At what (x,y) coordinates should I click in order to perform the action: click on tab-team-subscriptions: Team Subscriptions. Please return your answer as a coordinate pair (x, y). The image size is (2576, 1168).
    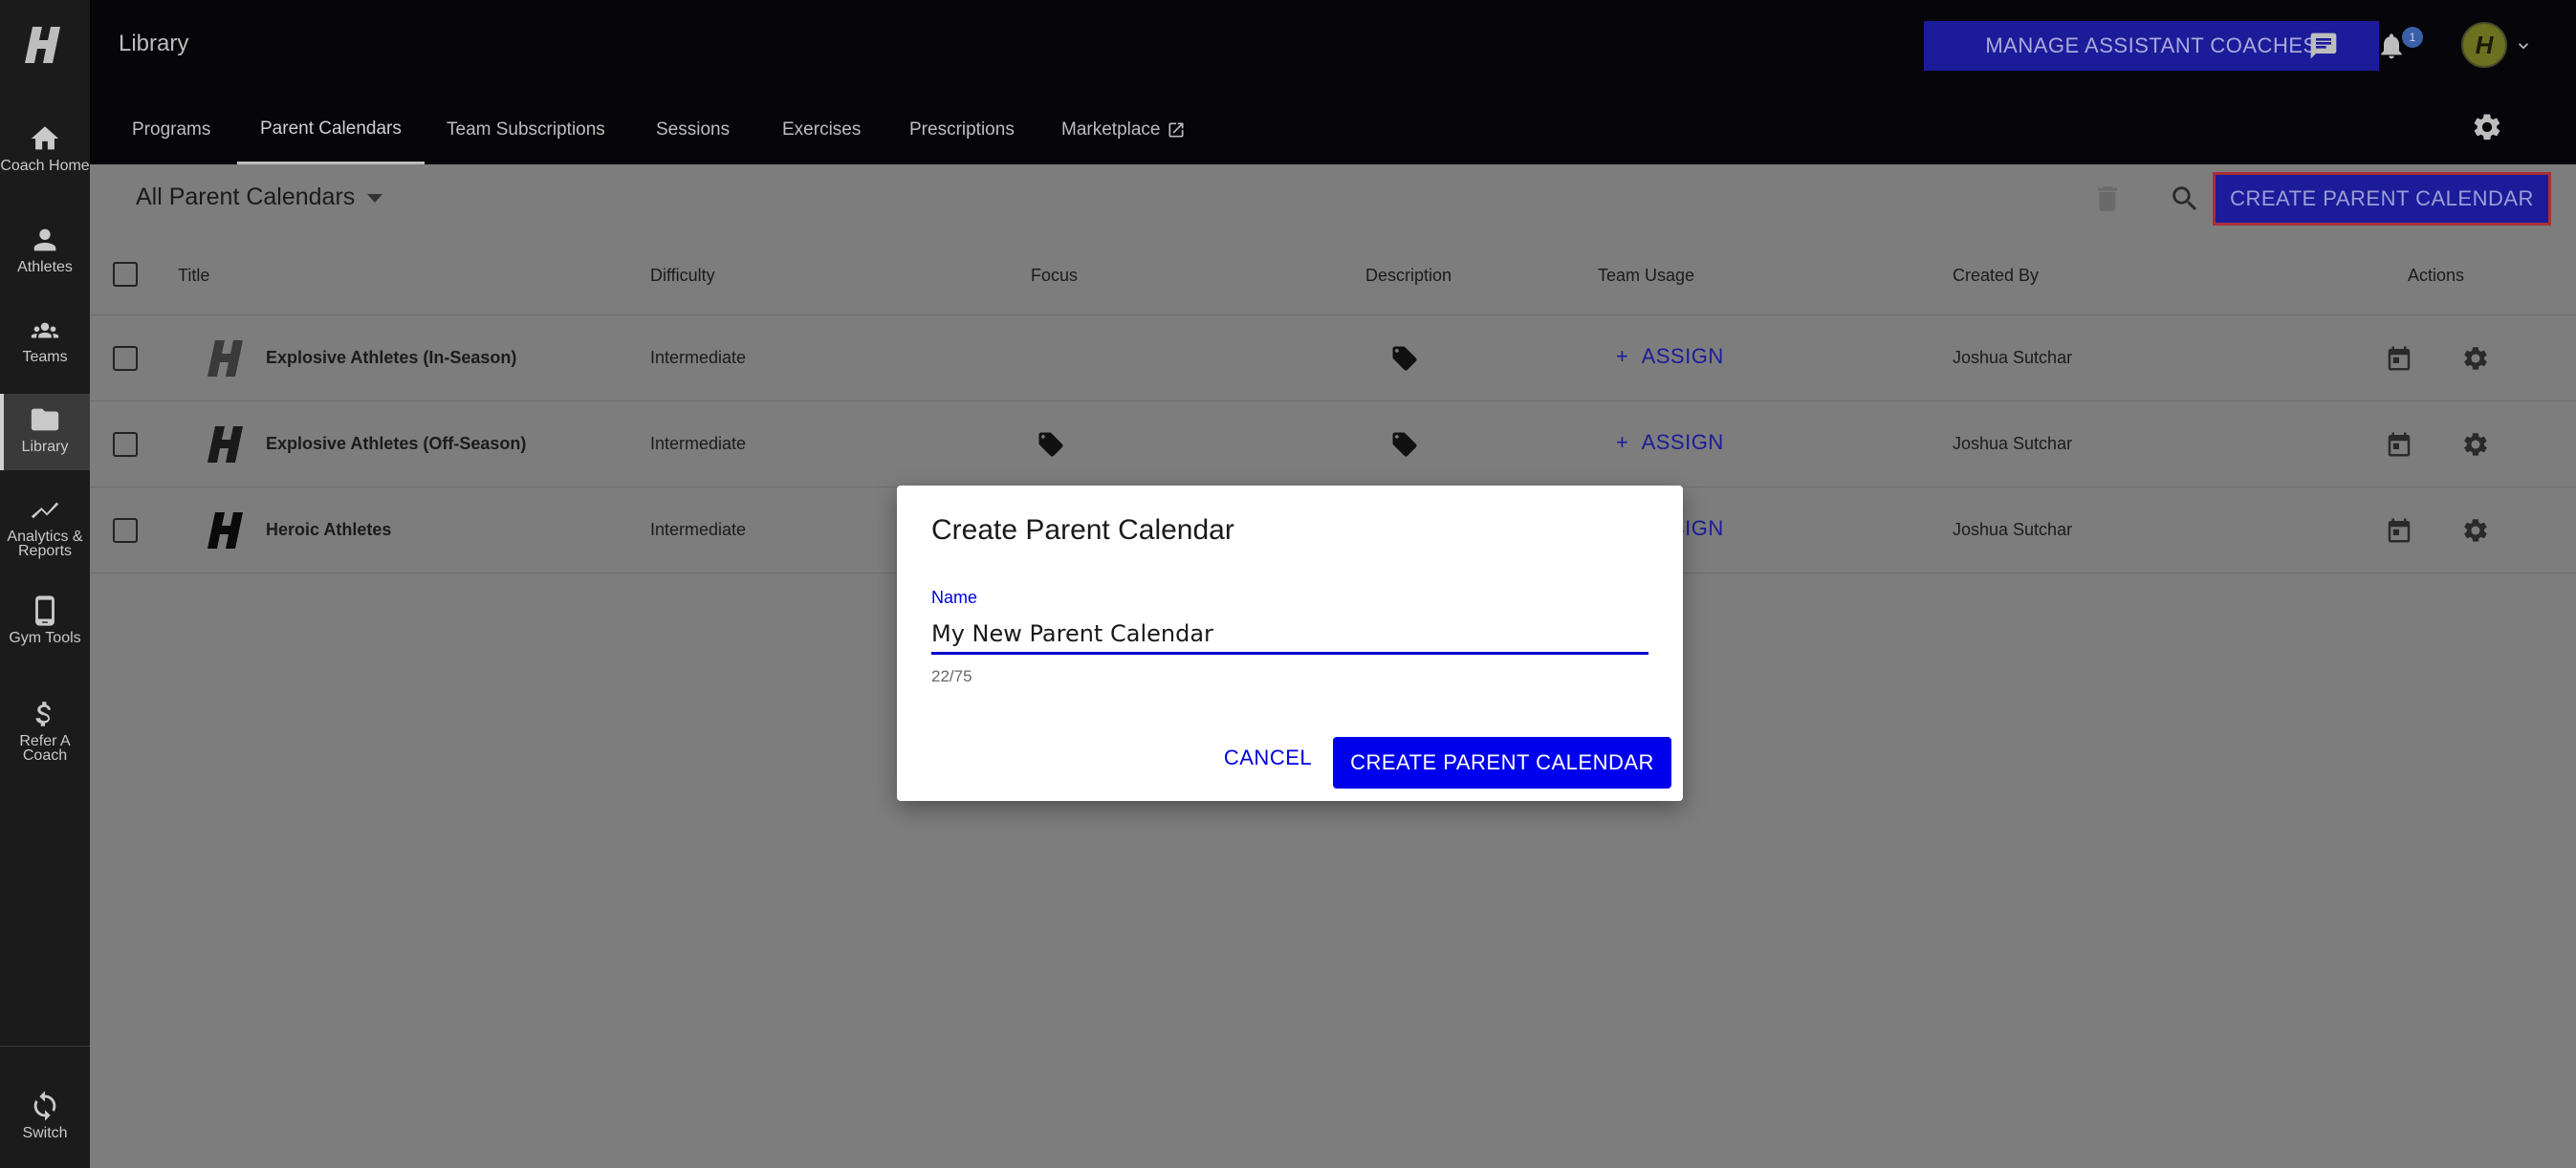
    Looking at the image, I should click on (526, 130).